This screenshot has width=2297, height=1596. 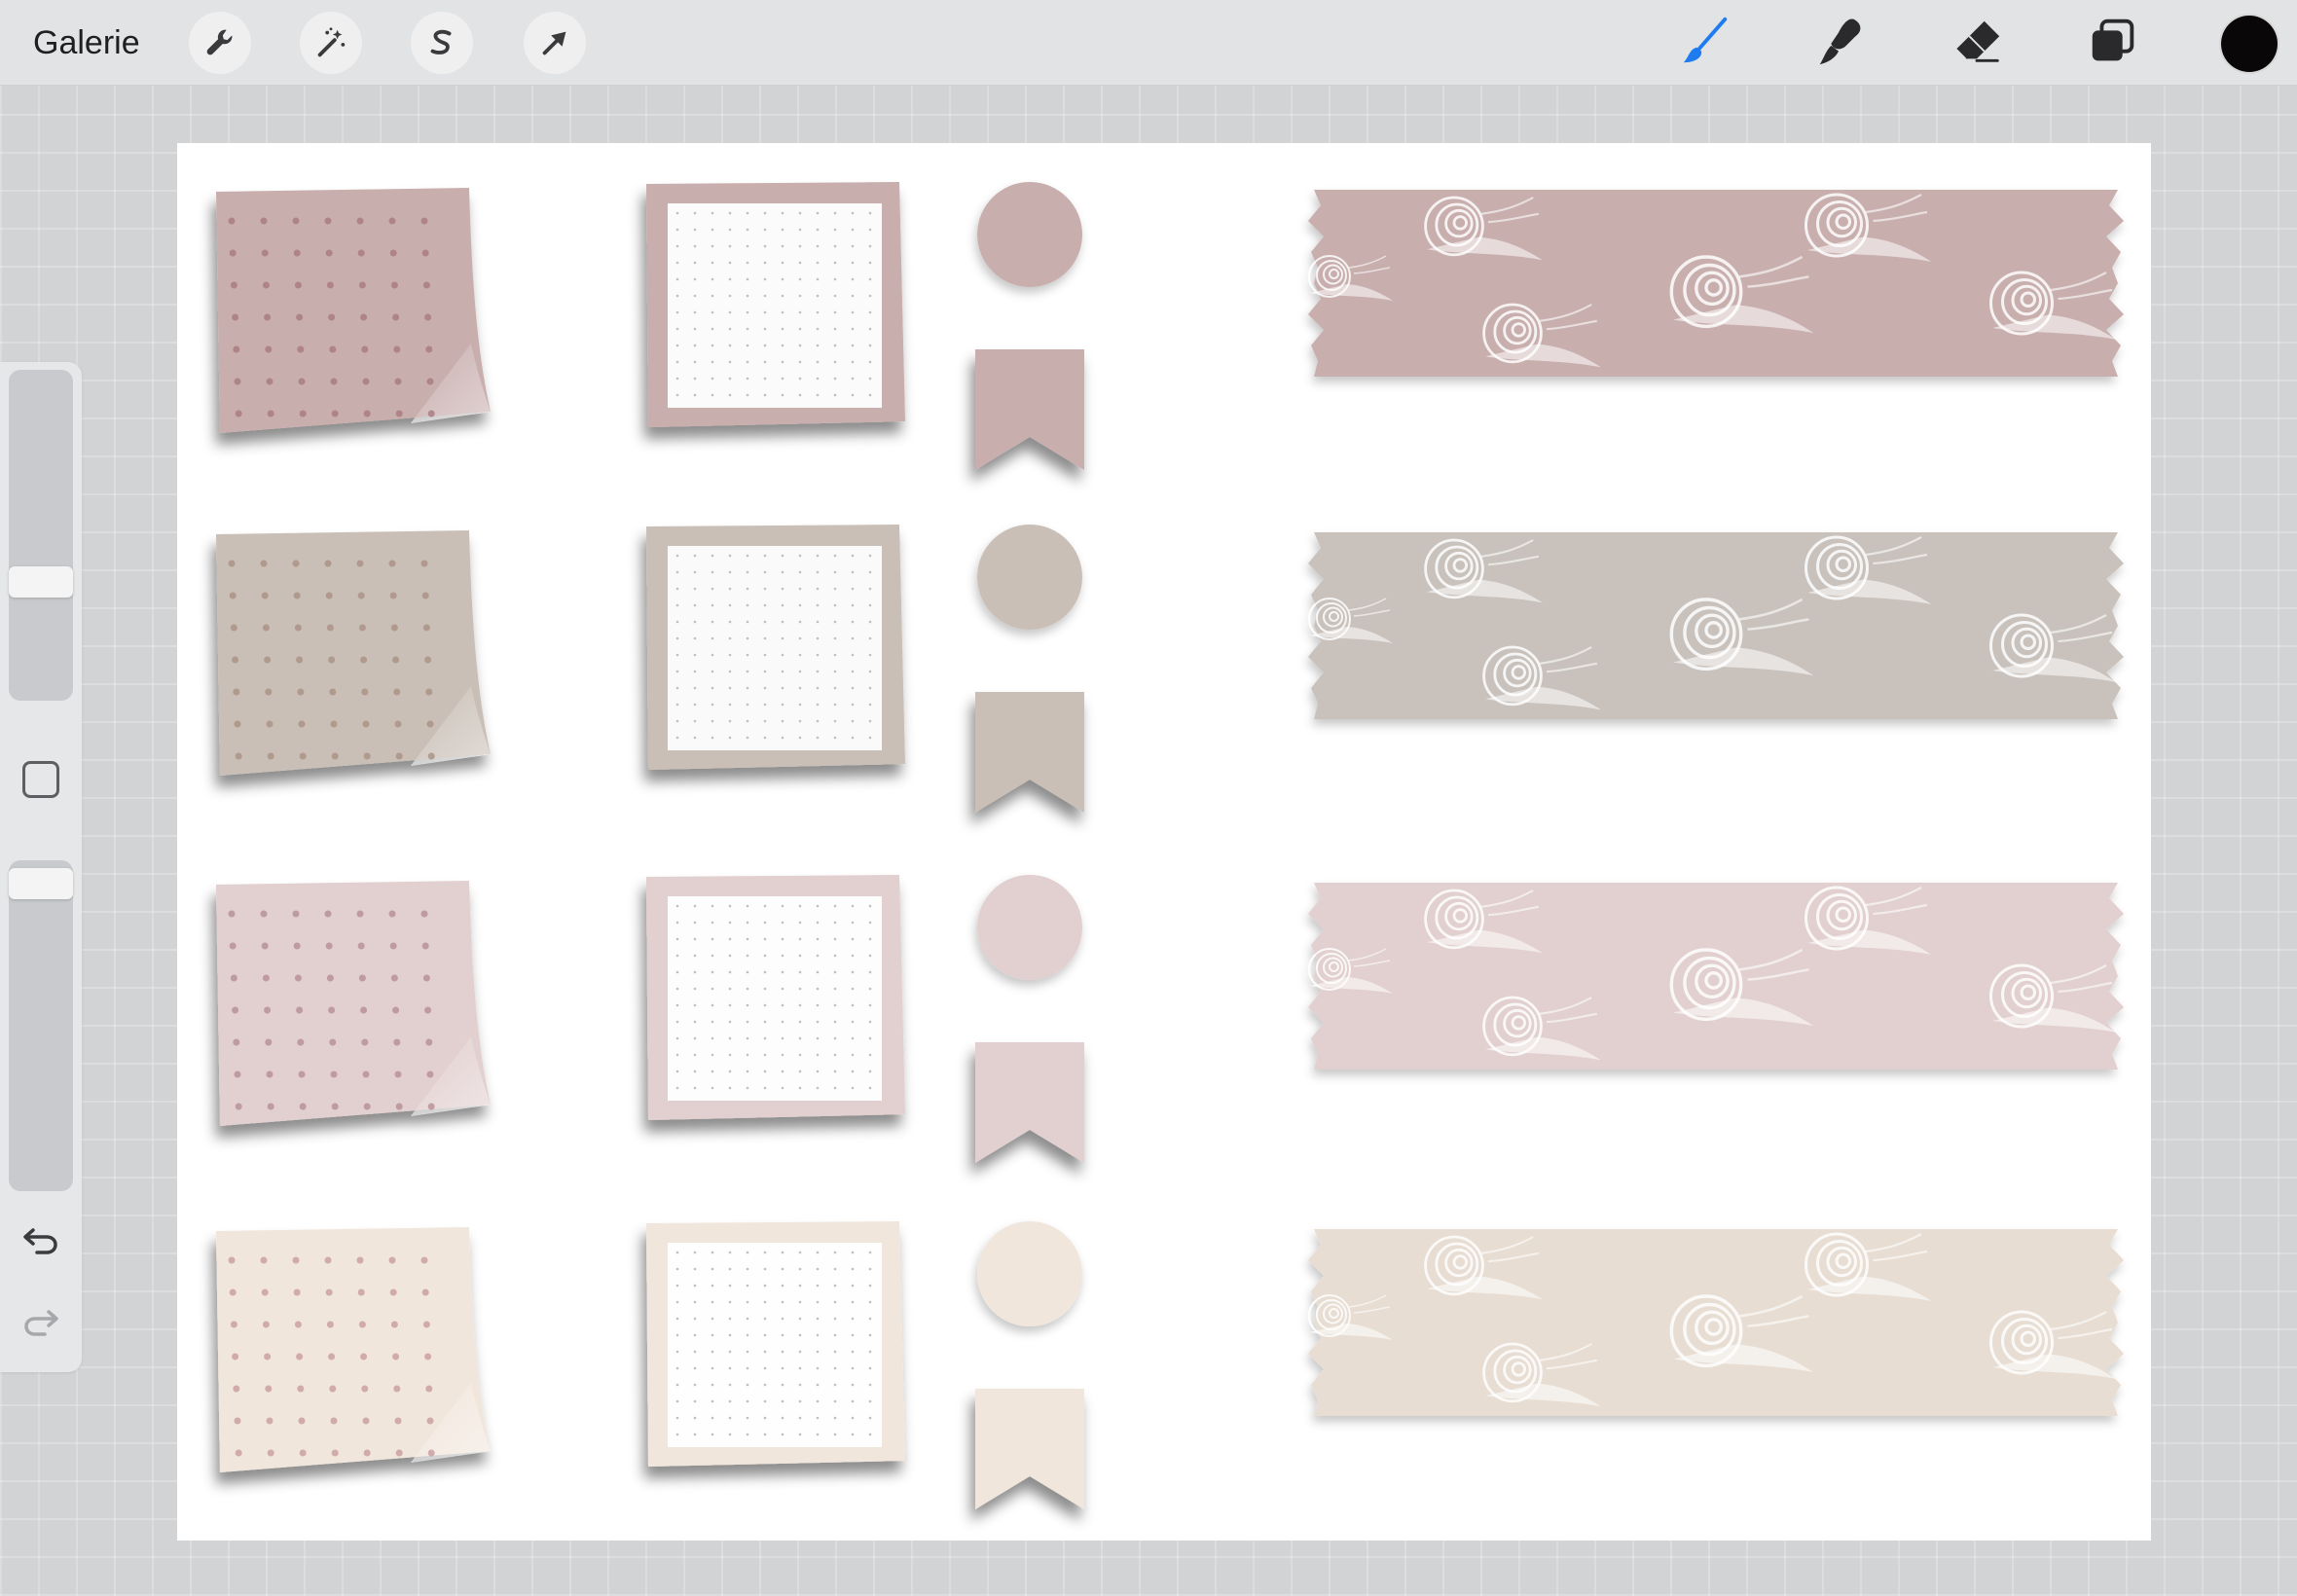 What do you see at coordinates (1170, 669) in the screenshot?
I see `sticker-row-taupe` at bounding box center [1170, 669].